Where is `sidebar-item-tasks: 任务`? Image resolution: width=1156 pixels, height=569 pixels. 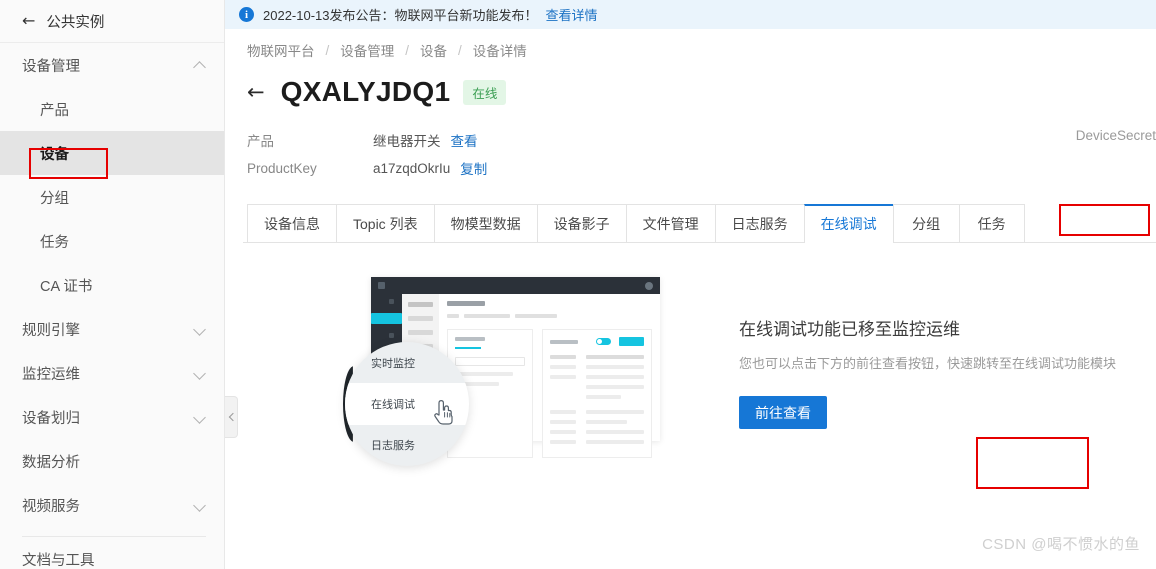 sidebar-item-tasks: 任务 is located at coordinates (112, 241).